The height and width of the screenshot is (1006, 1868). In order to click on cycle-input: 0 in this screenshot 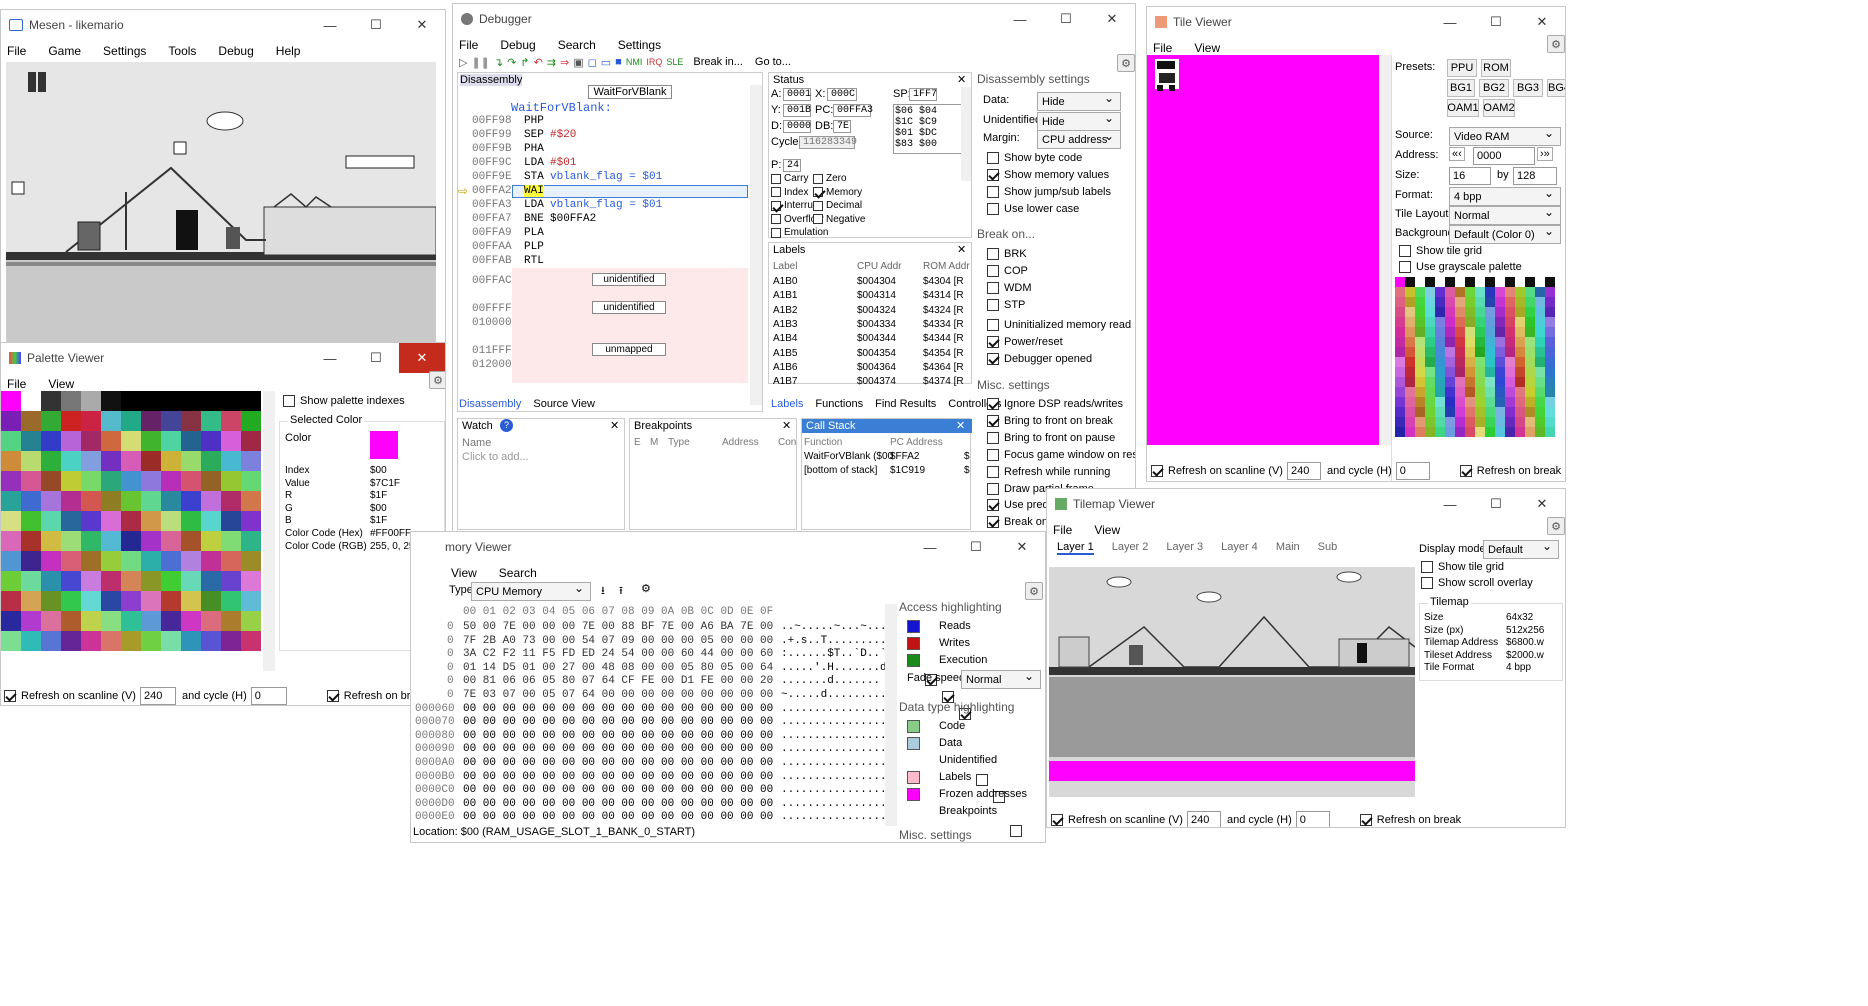, I will do `click(1312, 819)`.